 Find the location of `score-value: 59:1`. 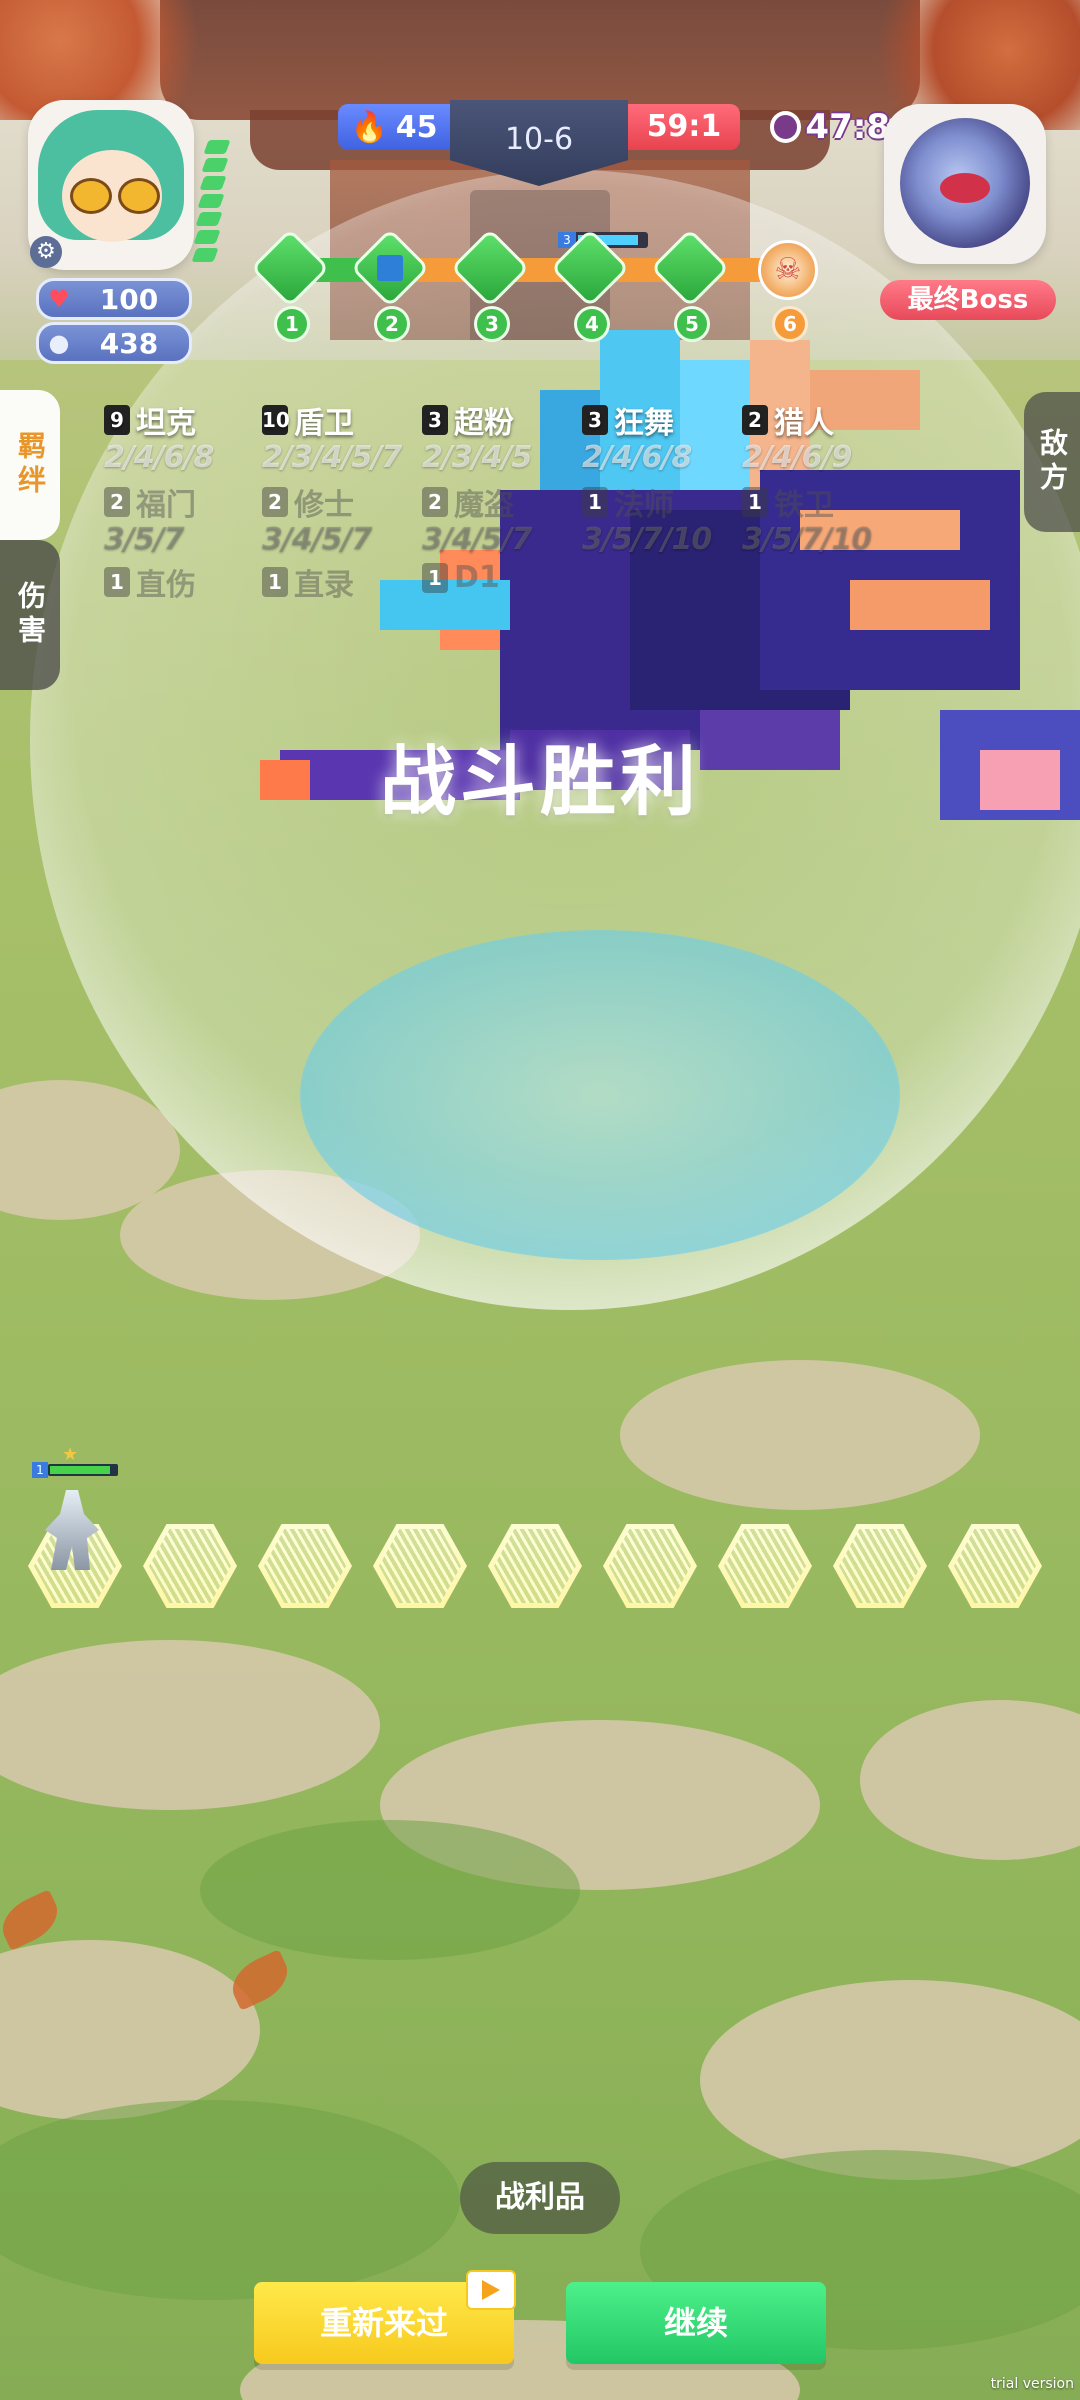

score-value: 59:1 is located at coordinates (684, 127).